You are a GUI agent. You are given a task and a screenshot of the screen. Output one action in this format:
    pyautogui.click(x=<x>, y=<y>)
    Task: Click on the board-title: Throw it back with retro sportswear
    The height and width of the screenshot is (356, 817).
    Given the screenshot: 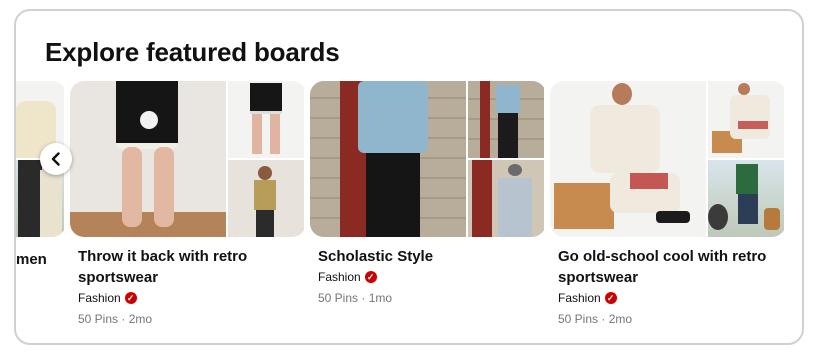 What is the action you would take?
    pyautogui.click(x=163, y=267)
    